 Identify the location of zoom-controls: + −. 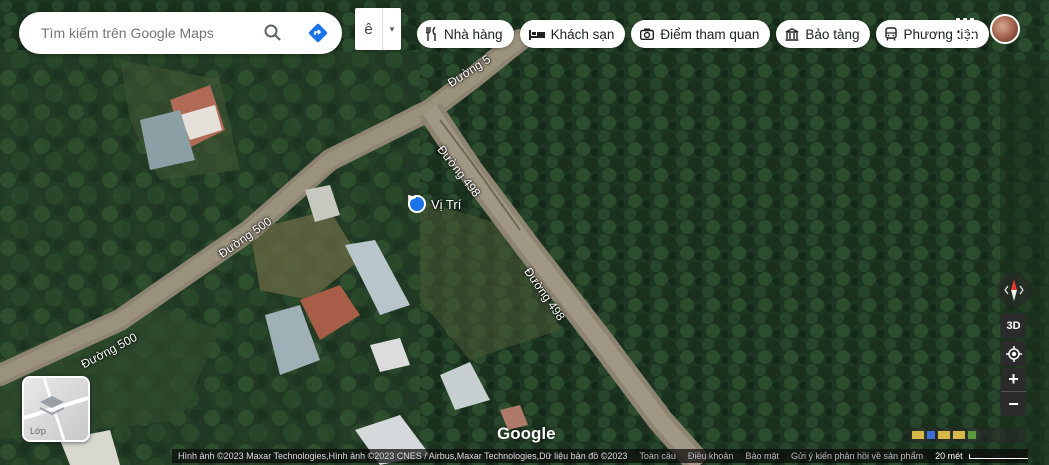
(1013, 392).